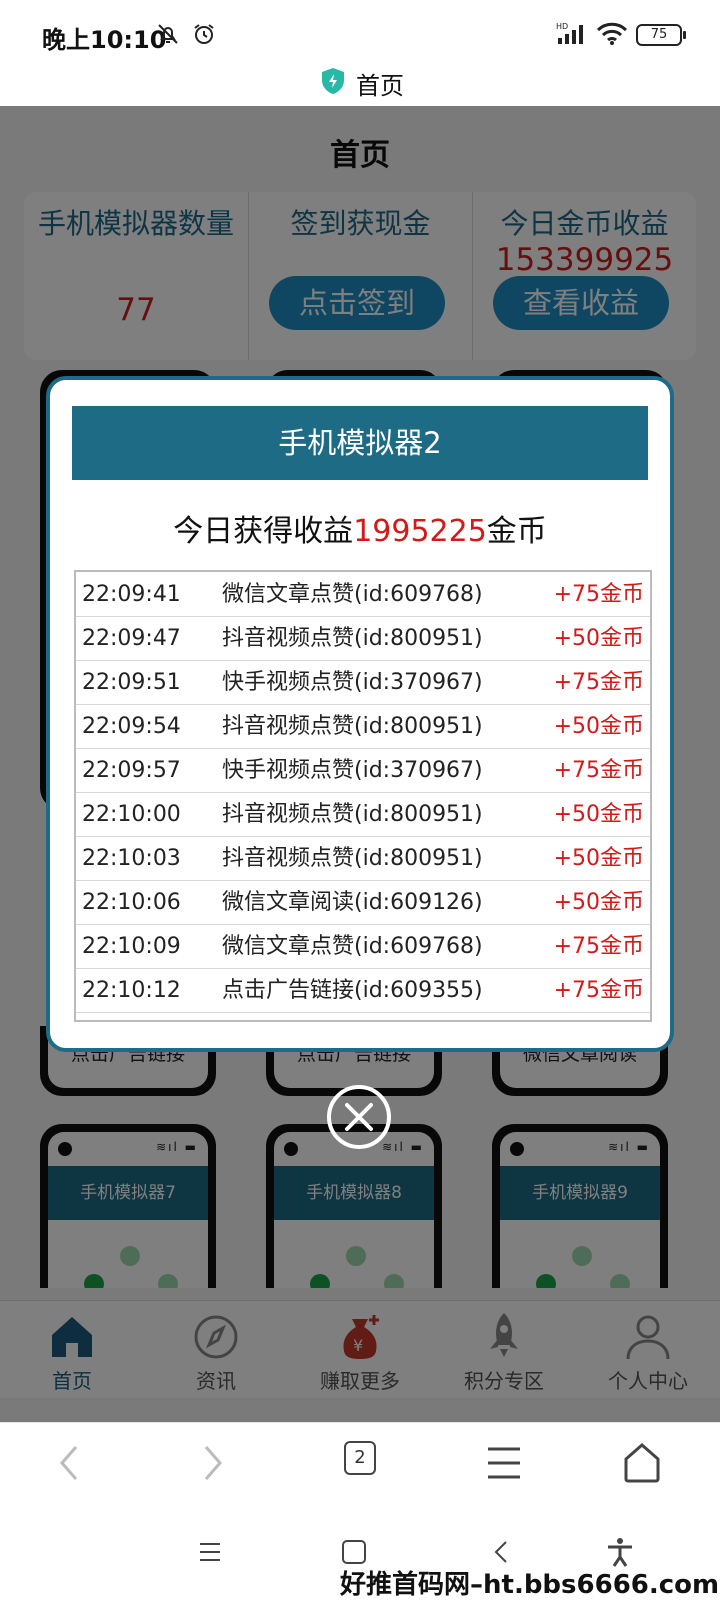 This screenshot has width=720, height=1600. I want to click on log-row: 22:09:47 抖音视频点赞(id:800951) +50金币, so click(363, 638).